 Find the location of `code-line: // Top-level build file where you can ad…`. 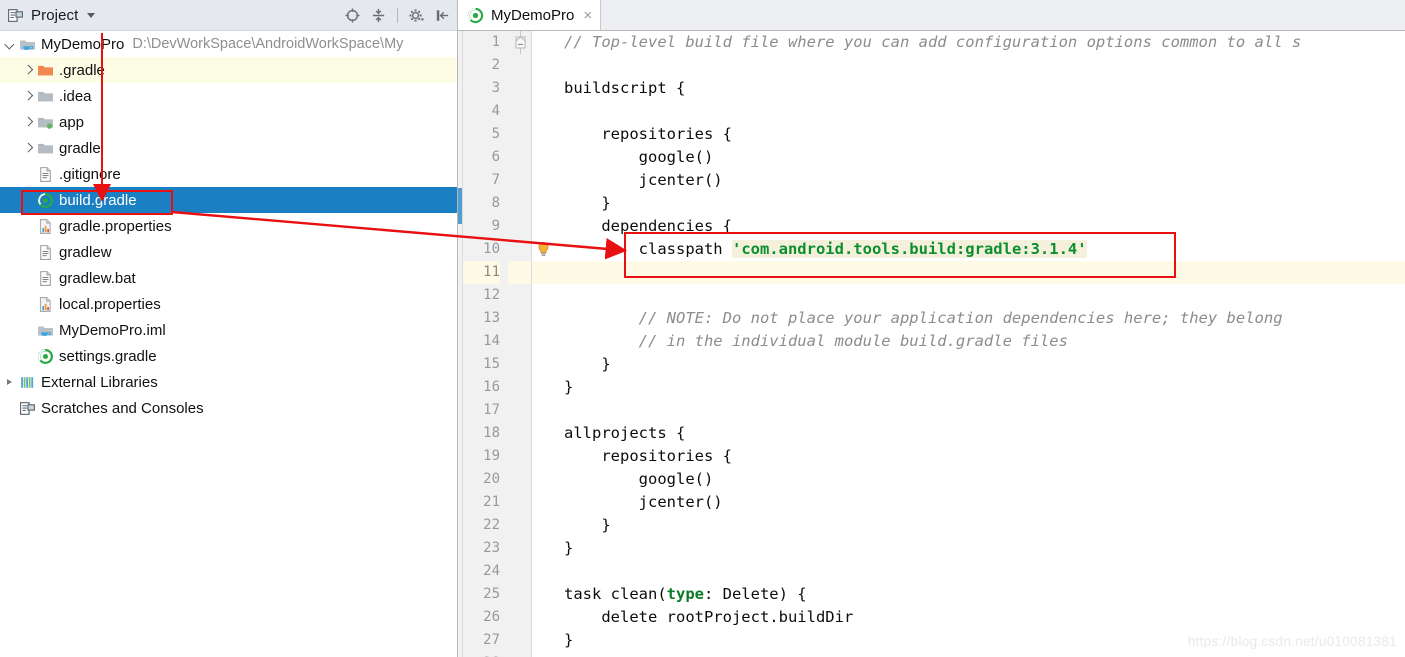

code-line: // Top-level build file where you can ad… is located at coordinates (980, 42).